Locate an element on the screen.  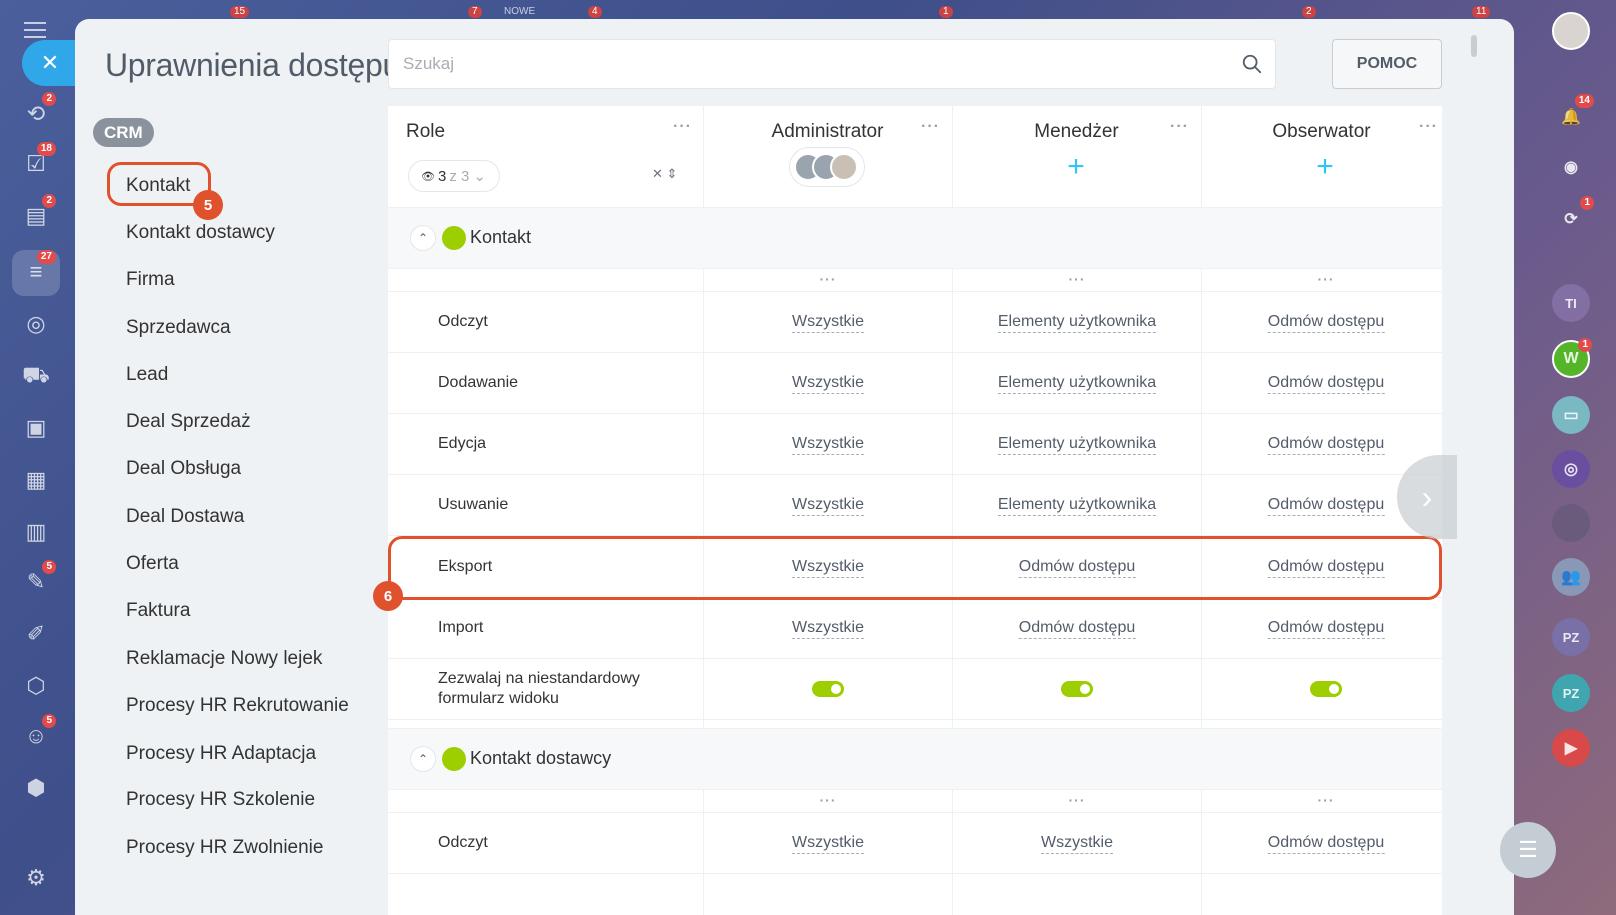
top-badge: 4 is located at coordinates (595, 12).